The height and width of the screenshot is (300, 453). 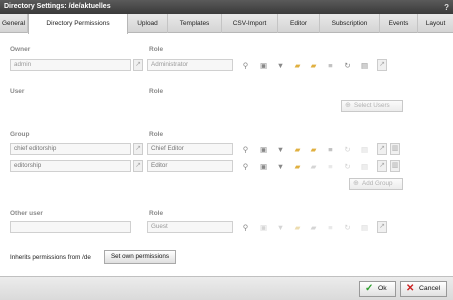 I want to click on tab-directory-permissions: Directory Permissions, so click(x=78, y=24).